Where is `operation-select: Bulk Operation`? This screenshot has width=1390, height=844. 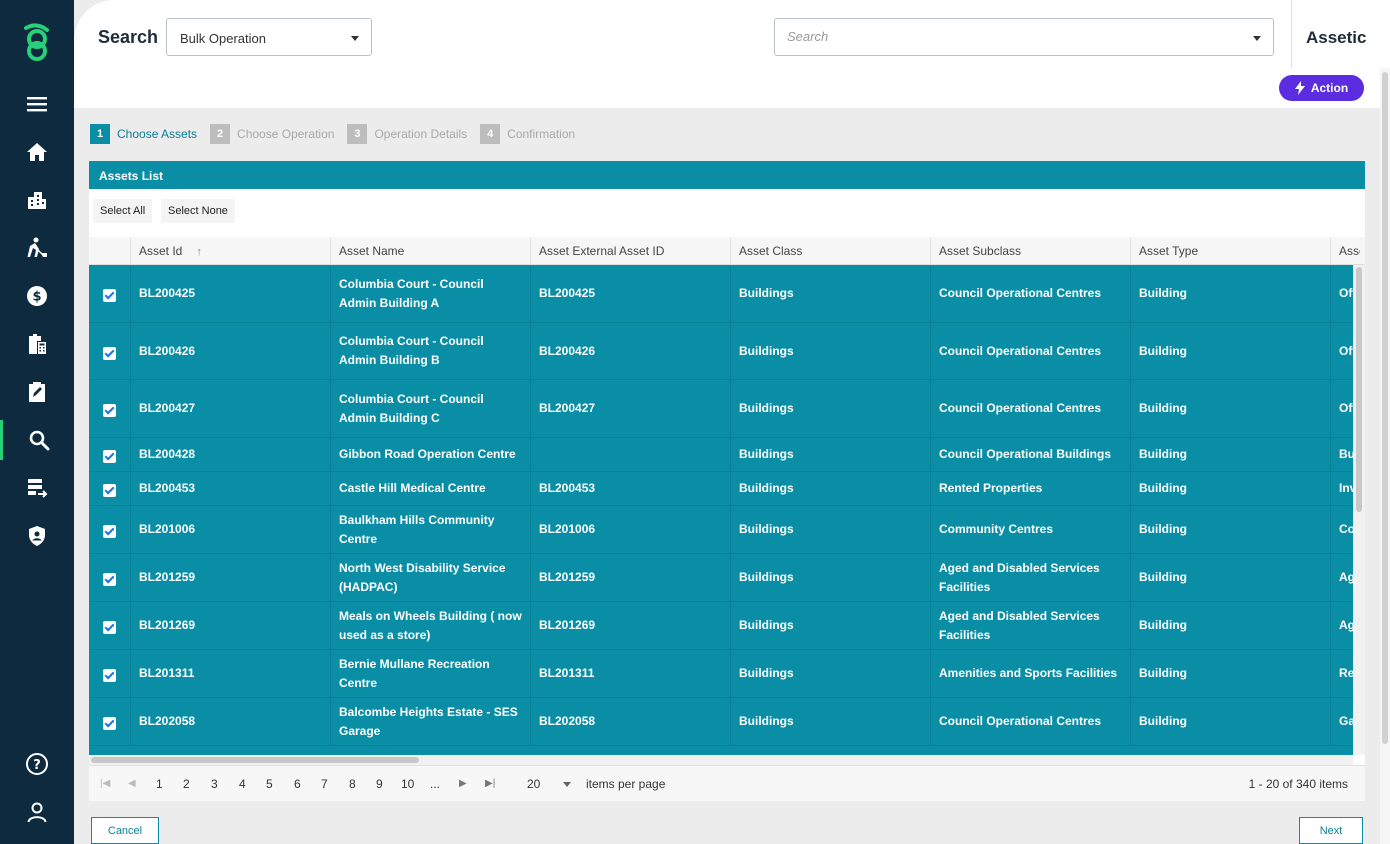 operation-select: Bulk Operation is located at coordinates (269, 37).